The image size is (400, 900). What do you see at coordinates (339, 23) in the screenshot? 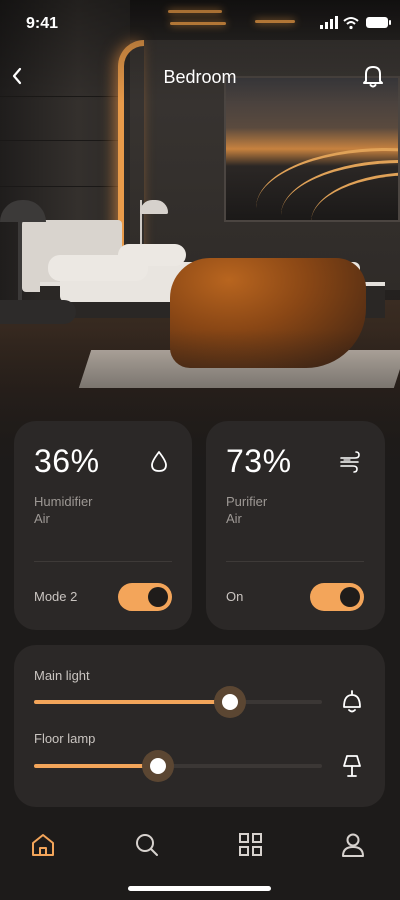
I see `signal-wifi-icon` at bounding box center [339, 23].